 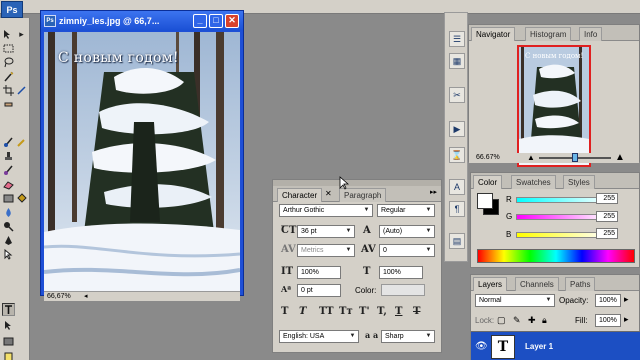 What do you see at coordinates (200, 21) in the screenshot?
I see `minimize-button: _` at bounding box center [200, 21].